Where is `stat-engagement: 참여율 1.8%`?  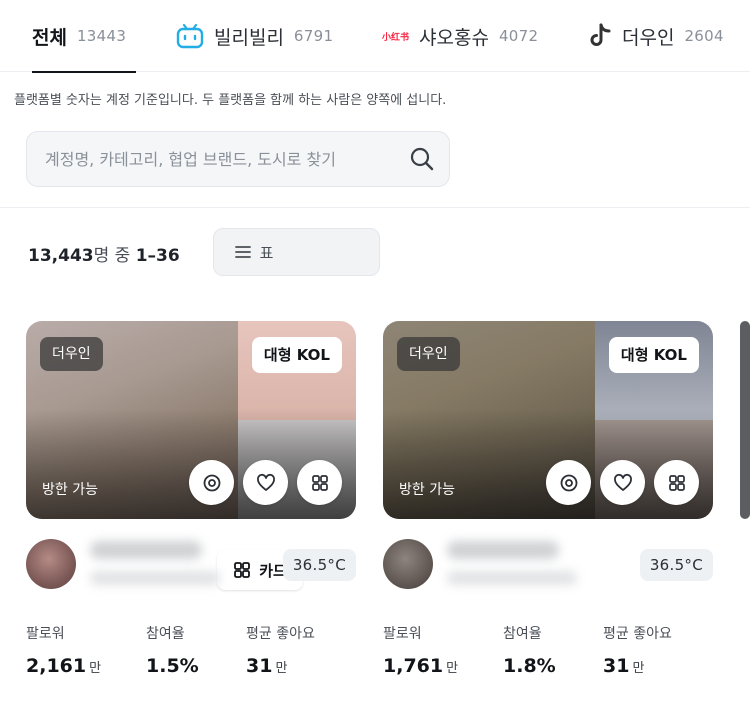
stat-engagement: 참여율 1.8% is located at coordinates (529, 650).